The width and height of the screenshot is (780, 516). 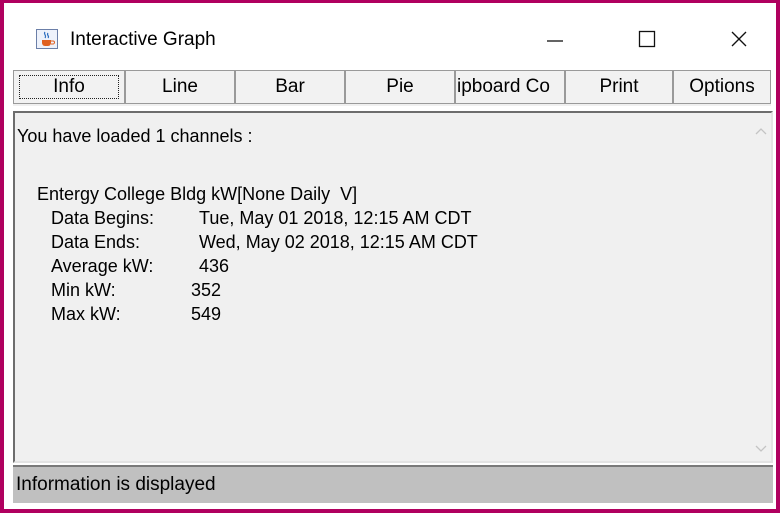 I want to click on focus-ring, so click(x=69, y=87).